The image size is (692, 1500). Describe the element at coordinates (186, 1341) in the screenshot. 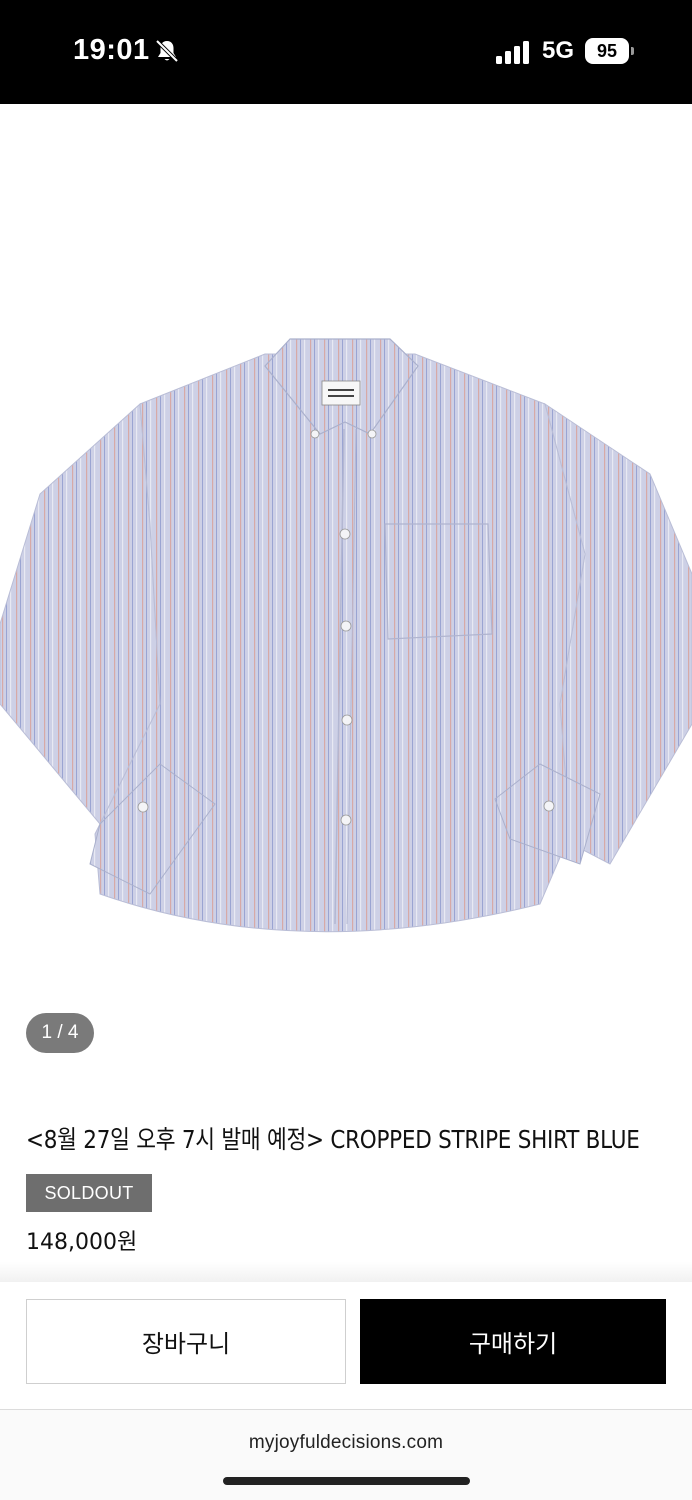

I see `add-to-cart-button: 장바구니` at that location.